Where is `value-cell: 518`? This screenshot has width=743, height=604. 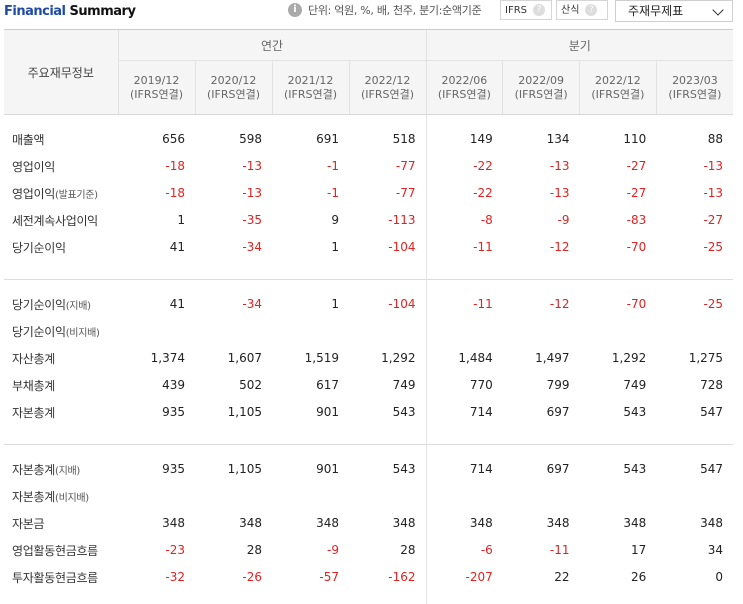 value-cell: 518 is located at coordinates (404, 139).